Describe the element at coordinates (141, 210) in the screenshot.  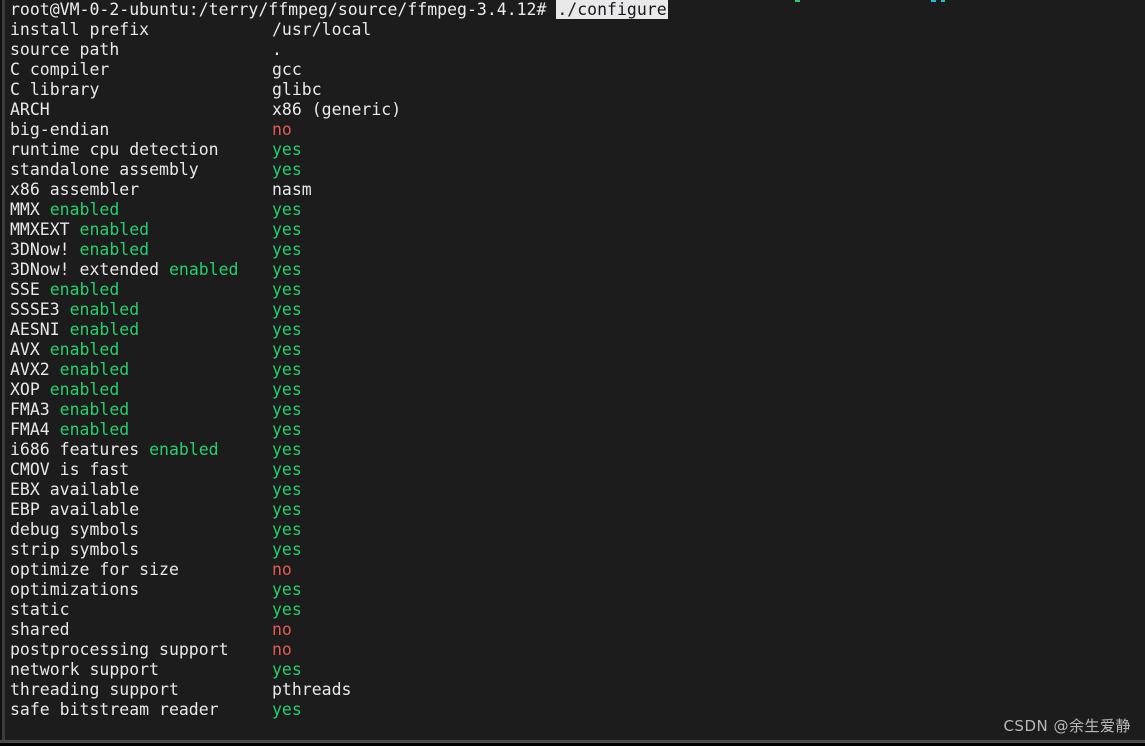
I see `configure-row-label: MMX enabled` at that location.